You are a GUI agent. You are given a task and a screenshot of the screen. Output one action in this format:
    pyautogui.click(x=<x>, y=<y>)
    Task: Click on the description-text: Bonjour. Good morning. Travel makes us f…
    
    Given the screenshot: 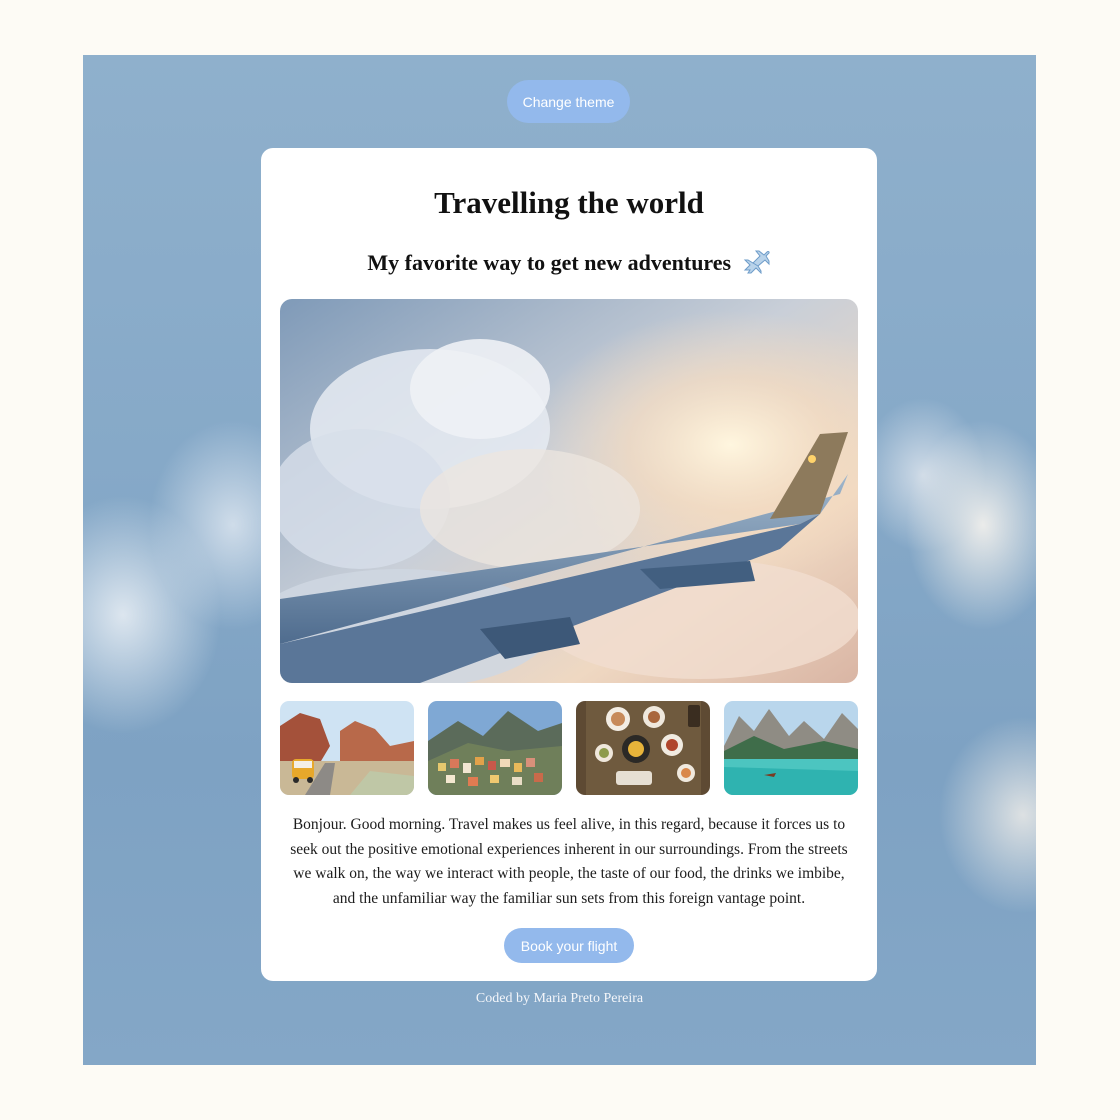 What is the action you would take?
    pyautogui.click(x=569, y=861)
    